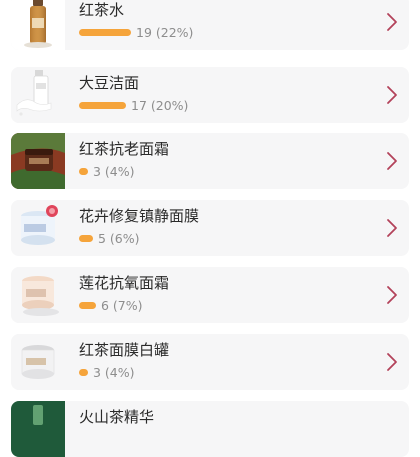 The image size is (420, 457). Describe the element at coordinates (124, 350) in the screenshot. I see `product-name: 红茶面膜白罐` at that location.